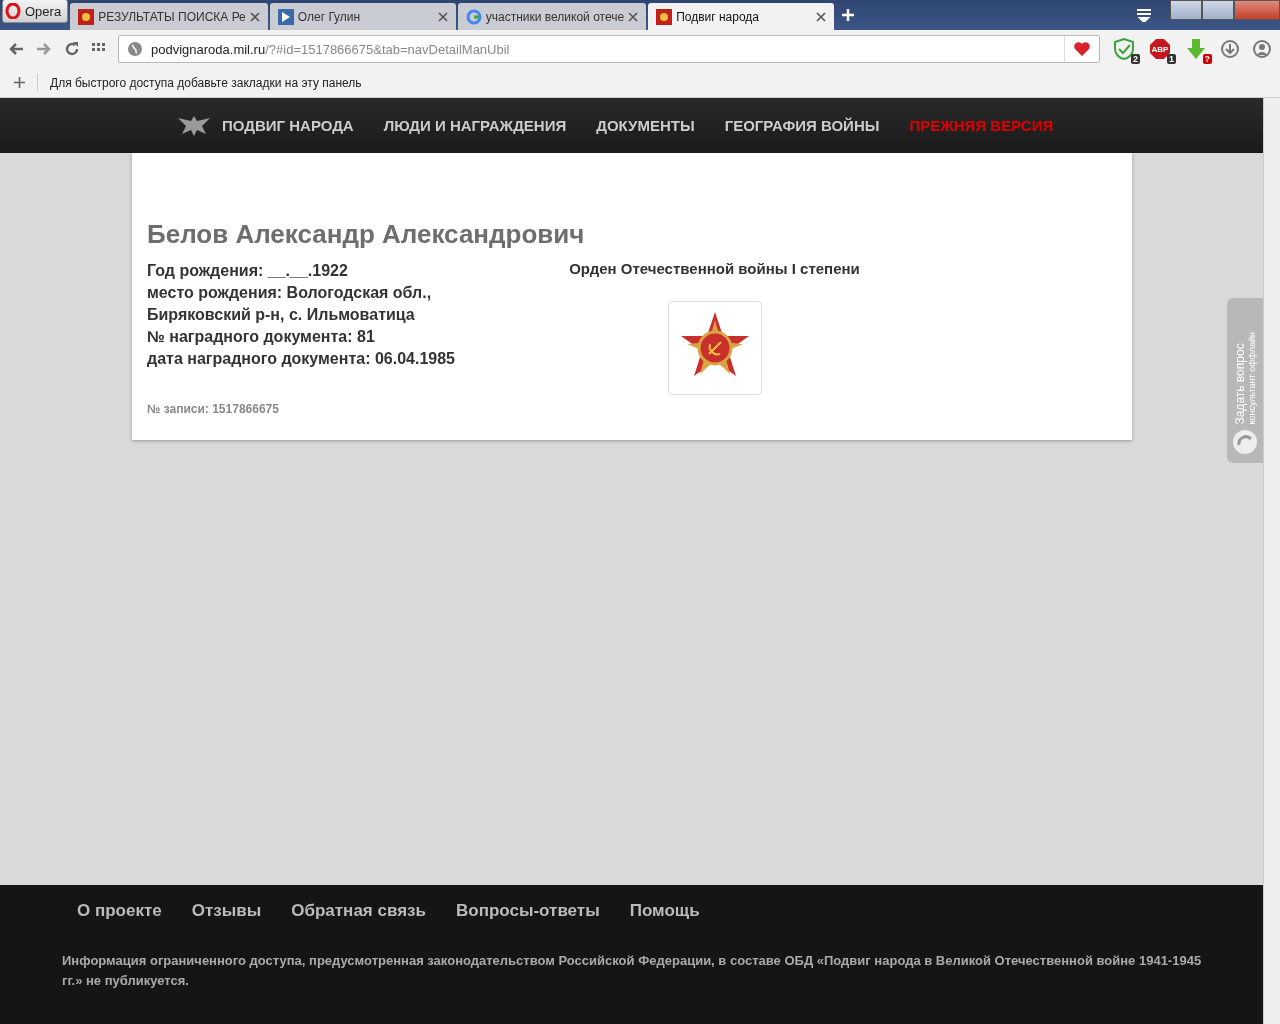  Describe the element at coordinates (16, 49) in the screenshot. I see `back-icon` at that location.